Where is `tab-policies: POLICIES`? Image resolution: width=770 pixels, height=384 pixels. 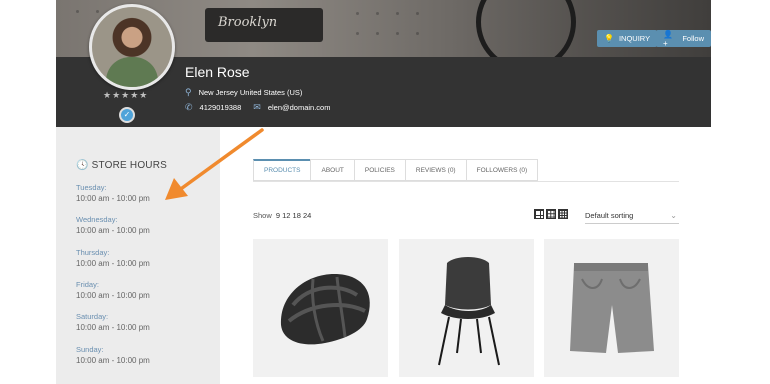
tab-policies: POLICIES is located at coordinates (379, 170).